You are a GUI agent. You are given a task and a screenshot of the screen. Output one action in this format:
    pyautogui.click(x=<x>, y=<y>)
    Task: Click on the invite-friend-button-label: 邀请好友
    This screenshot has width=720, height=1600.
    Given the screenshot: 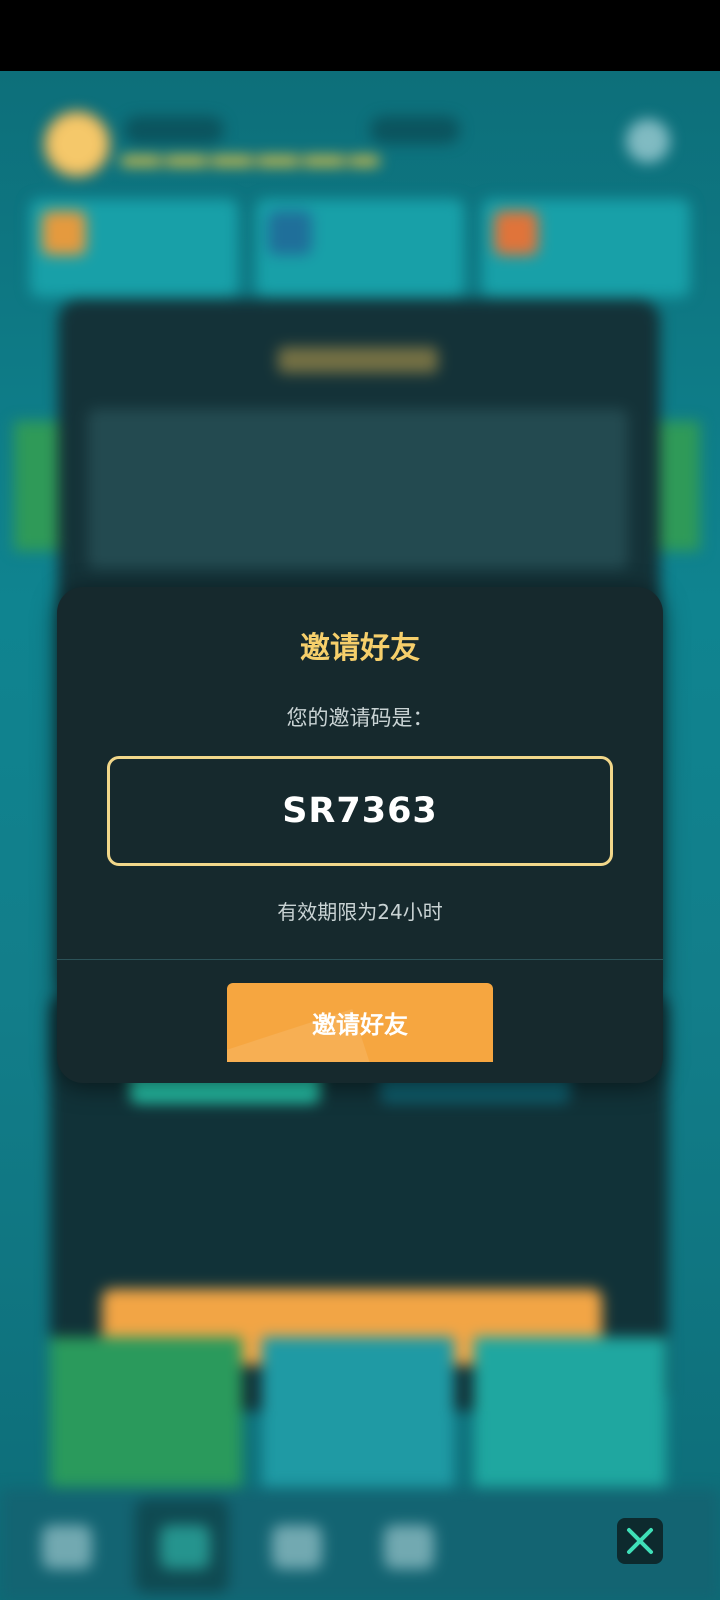 What is the action you would take?
    pyautogui.click(x=360, y=1025)
    